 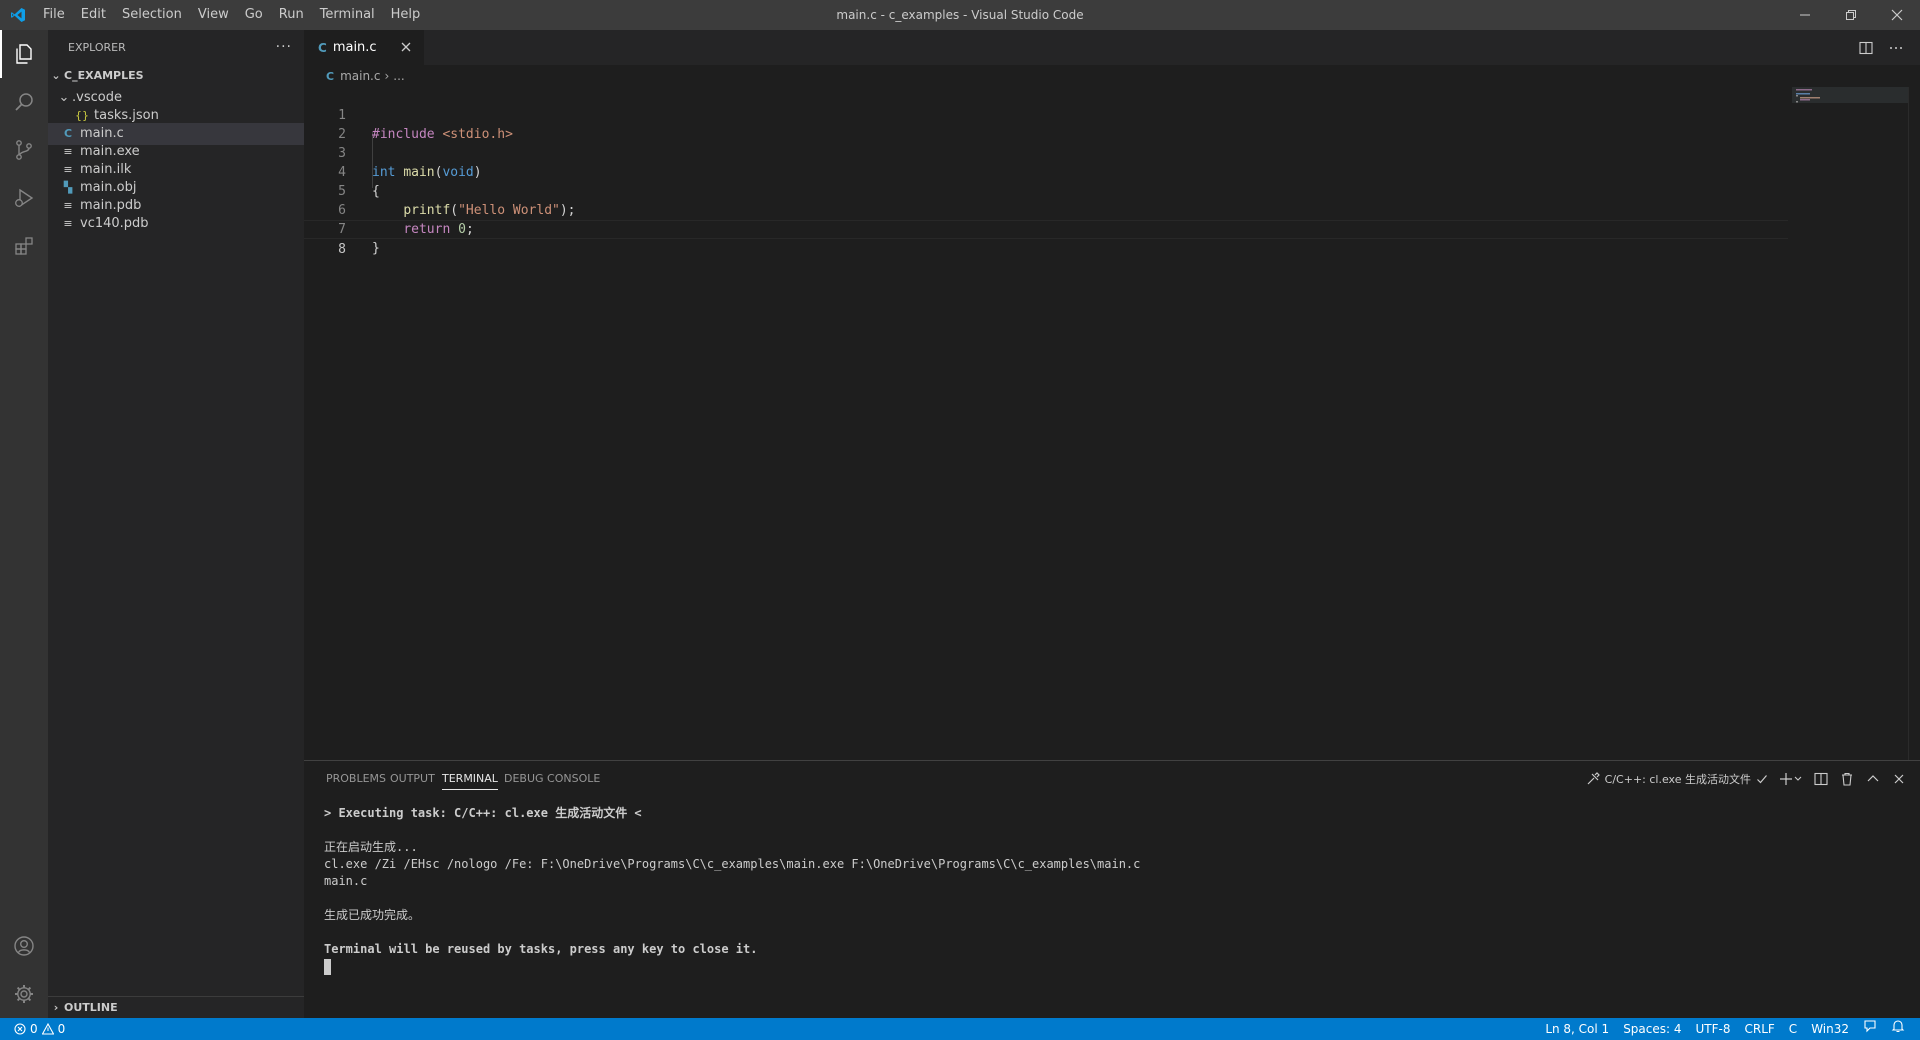 What do you see at coordinates (354, 47) in the screenshot?
I see `tab-label: main.c` at bounding box center [354, 47].